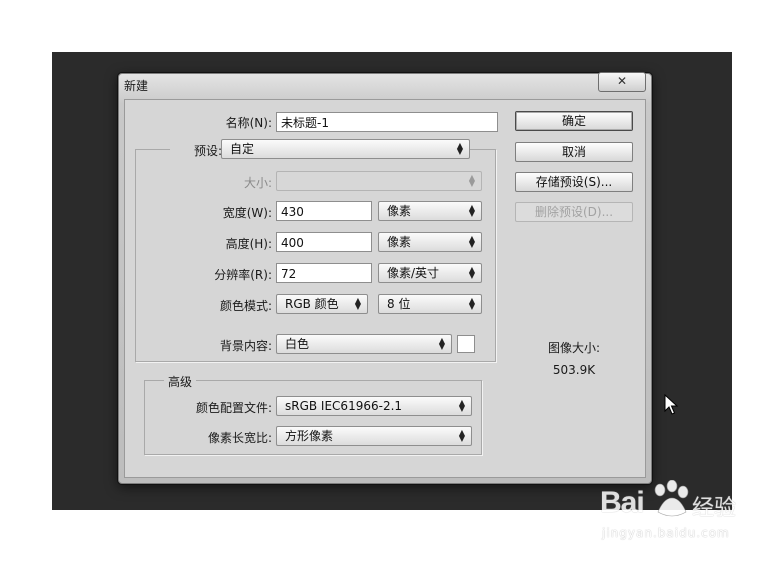 This screenshot has height=562, width=784. Describe the element at coordinates (198, 150) in the screenshot. I see `preset-label: 预设:` at that location.